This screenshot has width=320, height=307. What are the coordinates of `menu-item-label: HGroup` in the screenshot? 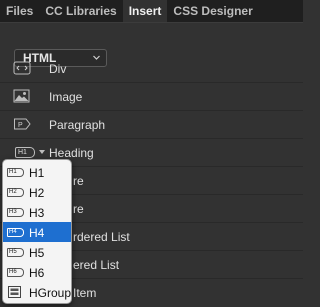 It's located at (50, 293).